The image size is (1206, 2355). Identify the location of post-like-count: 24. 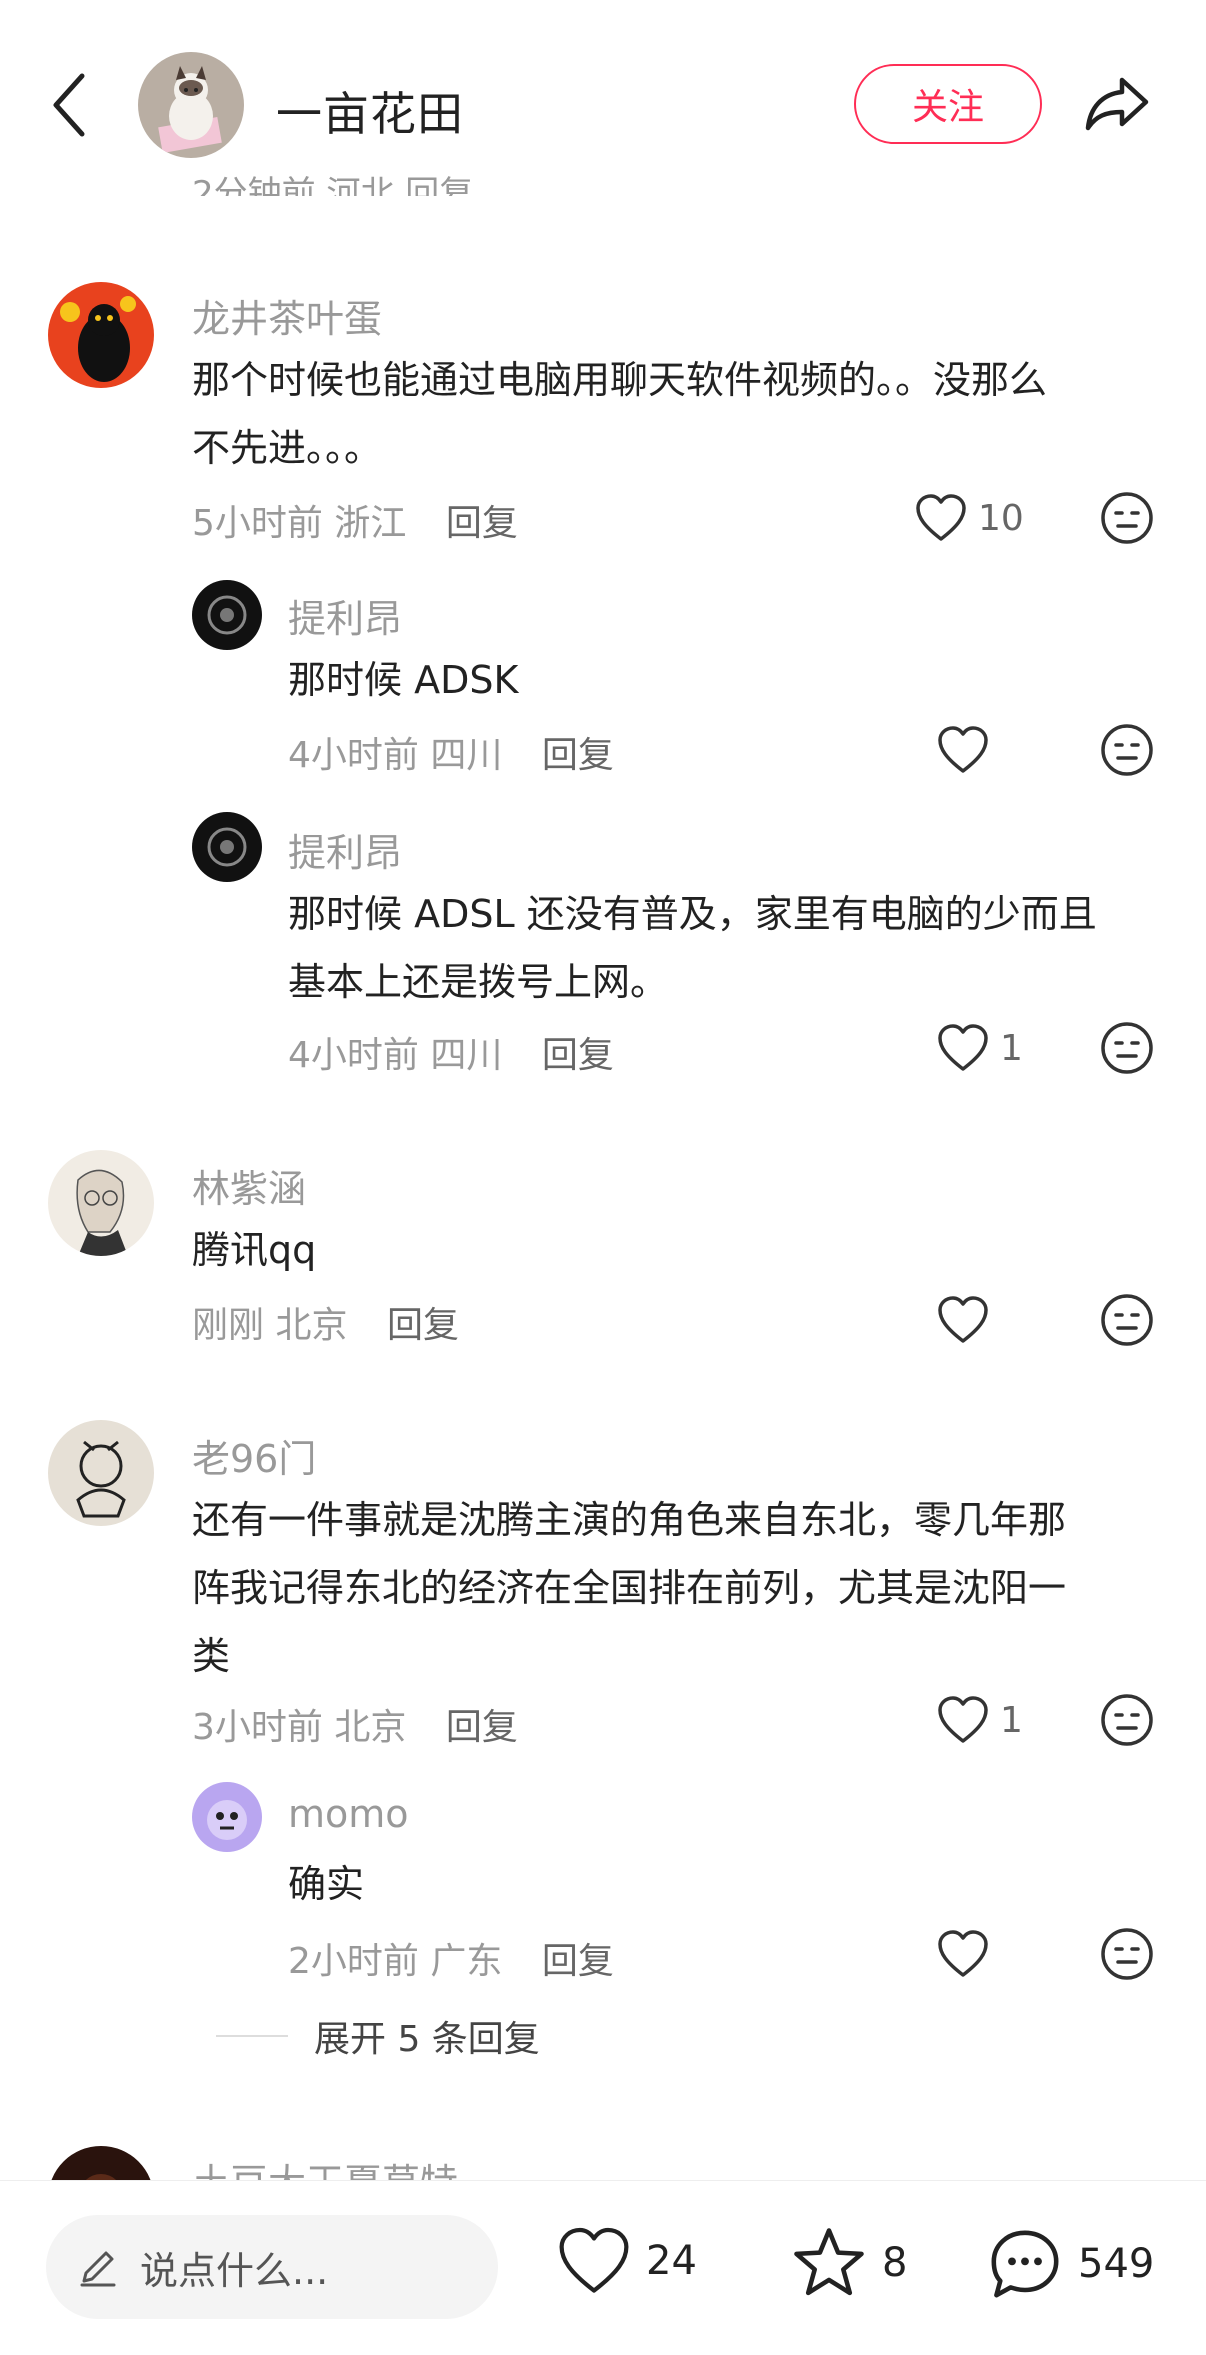
(671, 2261).